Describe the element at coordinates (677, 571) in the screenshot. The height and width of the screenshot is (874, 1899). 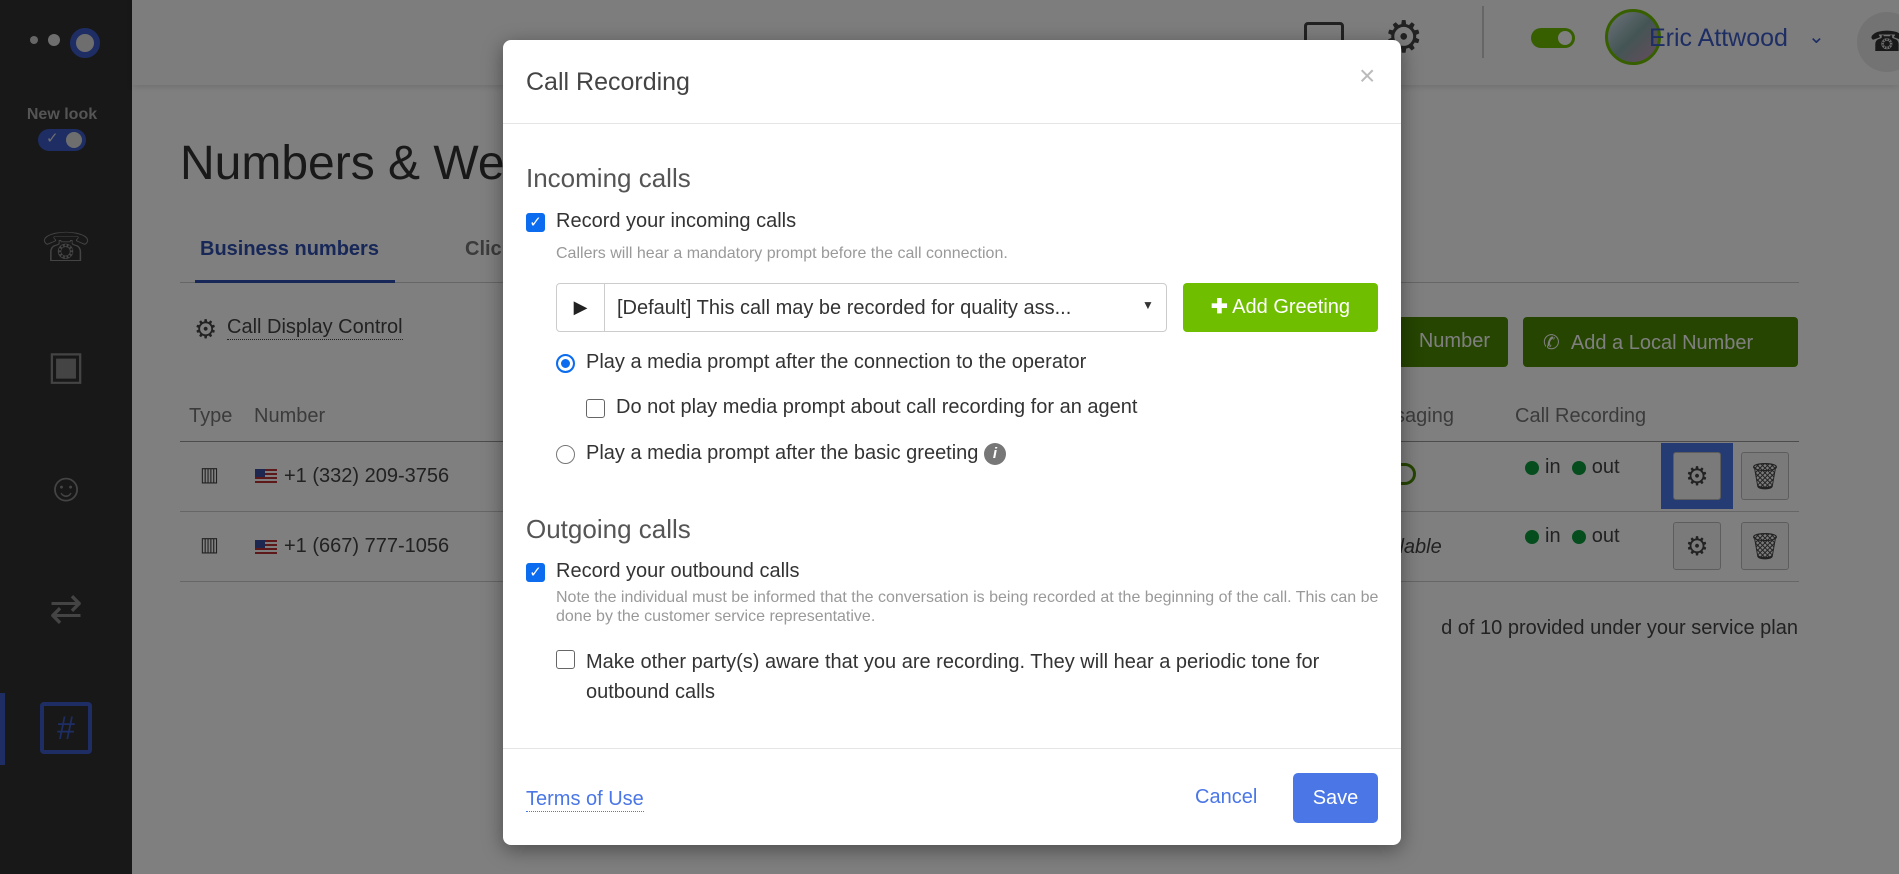
I see `record-outbound-label: Record your outbound calls` at that location.